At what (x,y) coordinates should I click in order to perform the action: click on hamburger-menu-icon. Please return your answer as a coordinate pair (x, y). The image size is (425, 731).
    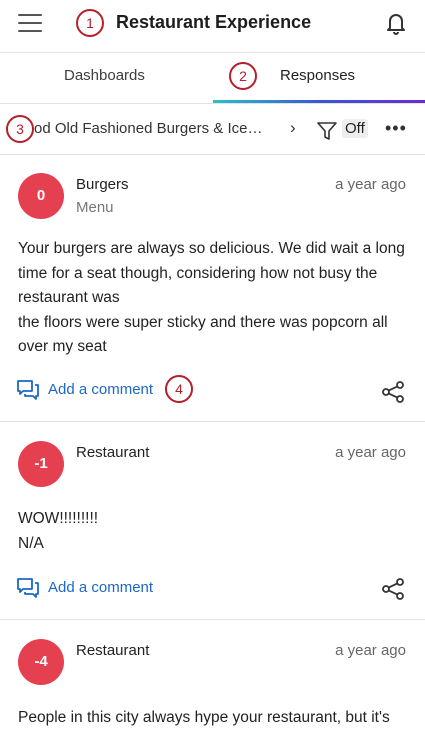
    Looking at the image, I should click on (30, 24).